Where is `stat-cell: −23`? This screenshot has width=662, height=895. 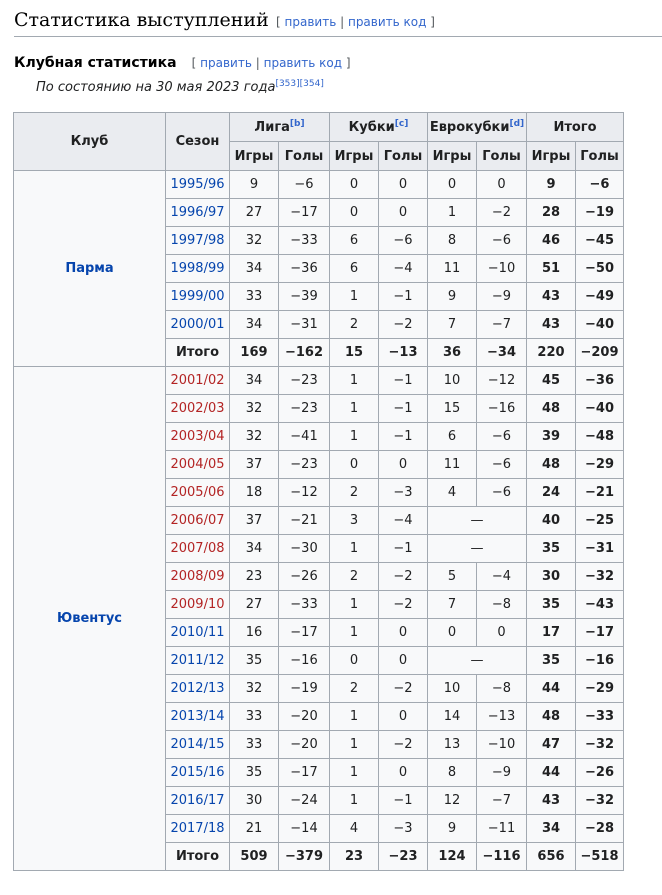 stat-cell: −23 is located at coordinates (304, 380).